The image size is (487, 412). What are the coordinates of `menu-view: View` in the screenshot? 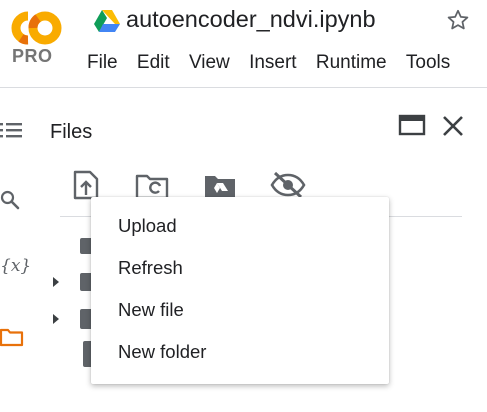 It's located at (209, 63).